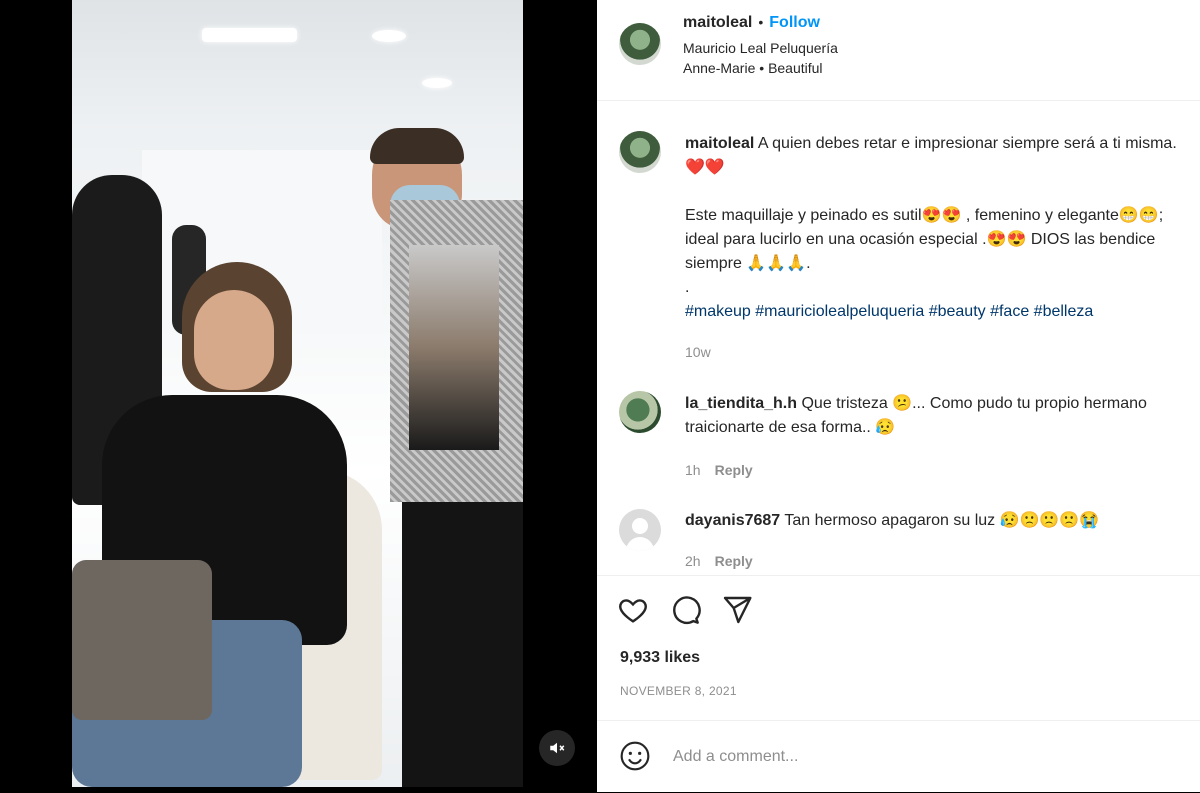 Image resolution: width=1200 pixels, height=793 pixels. I want to click on post-date: NOVEMBER 8, 2021, so click(678, 691).